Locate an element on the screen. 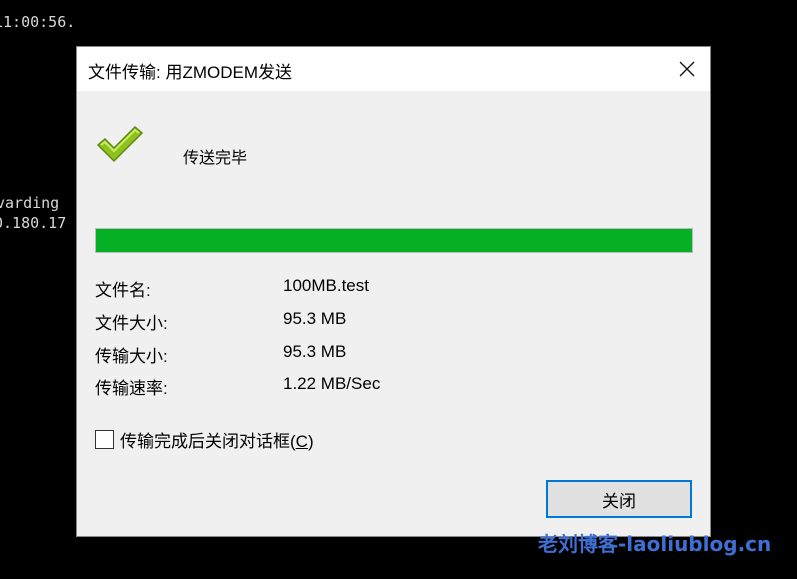 Image resolution: width=797 pixels, height=579 pixels. watermark: 老刘博客-laoliublog.cn is located at coordinates (655, 544).